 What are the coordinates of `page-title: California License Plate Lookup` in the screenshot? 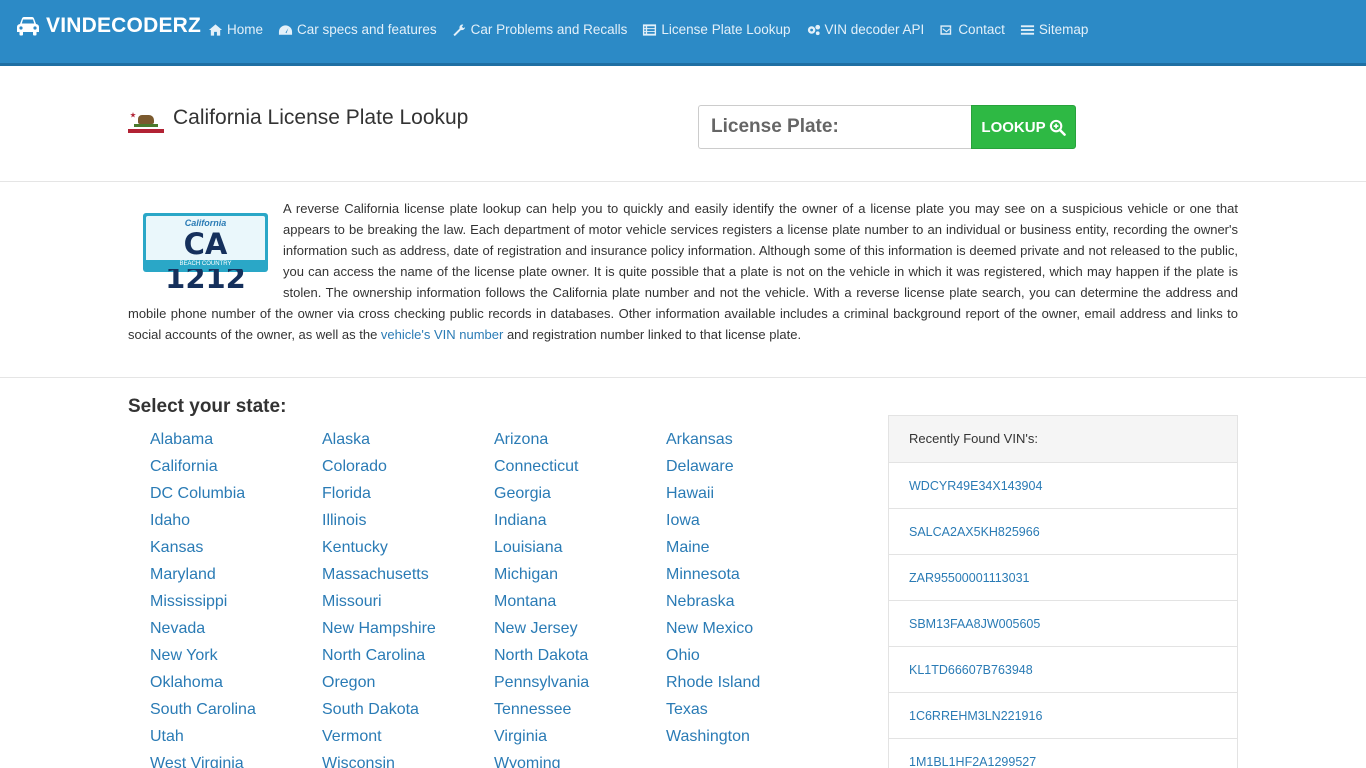 It's located at (321, 117).